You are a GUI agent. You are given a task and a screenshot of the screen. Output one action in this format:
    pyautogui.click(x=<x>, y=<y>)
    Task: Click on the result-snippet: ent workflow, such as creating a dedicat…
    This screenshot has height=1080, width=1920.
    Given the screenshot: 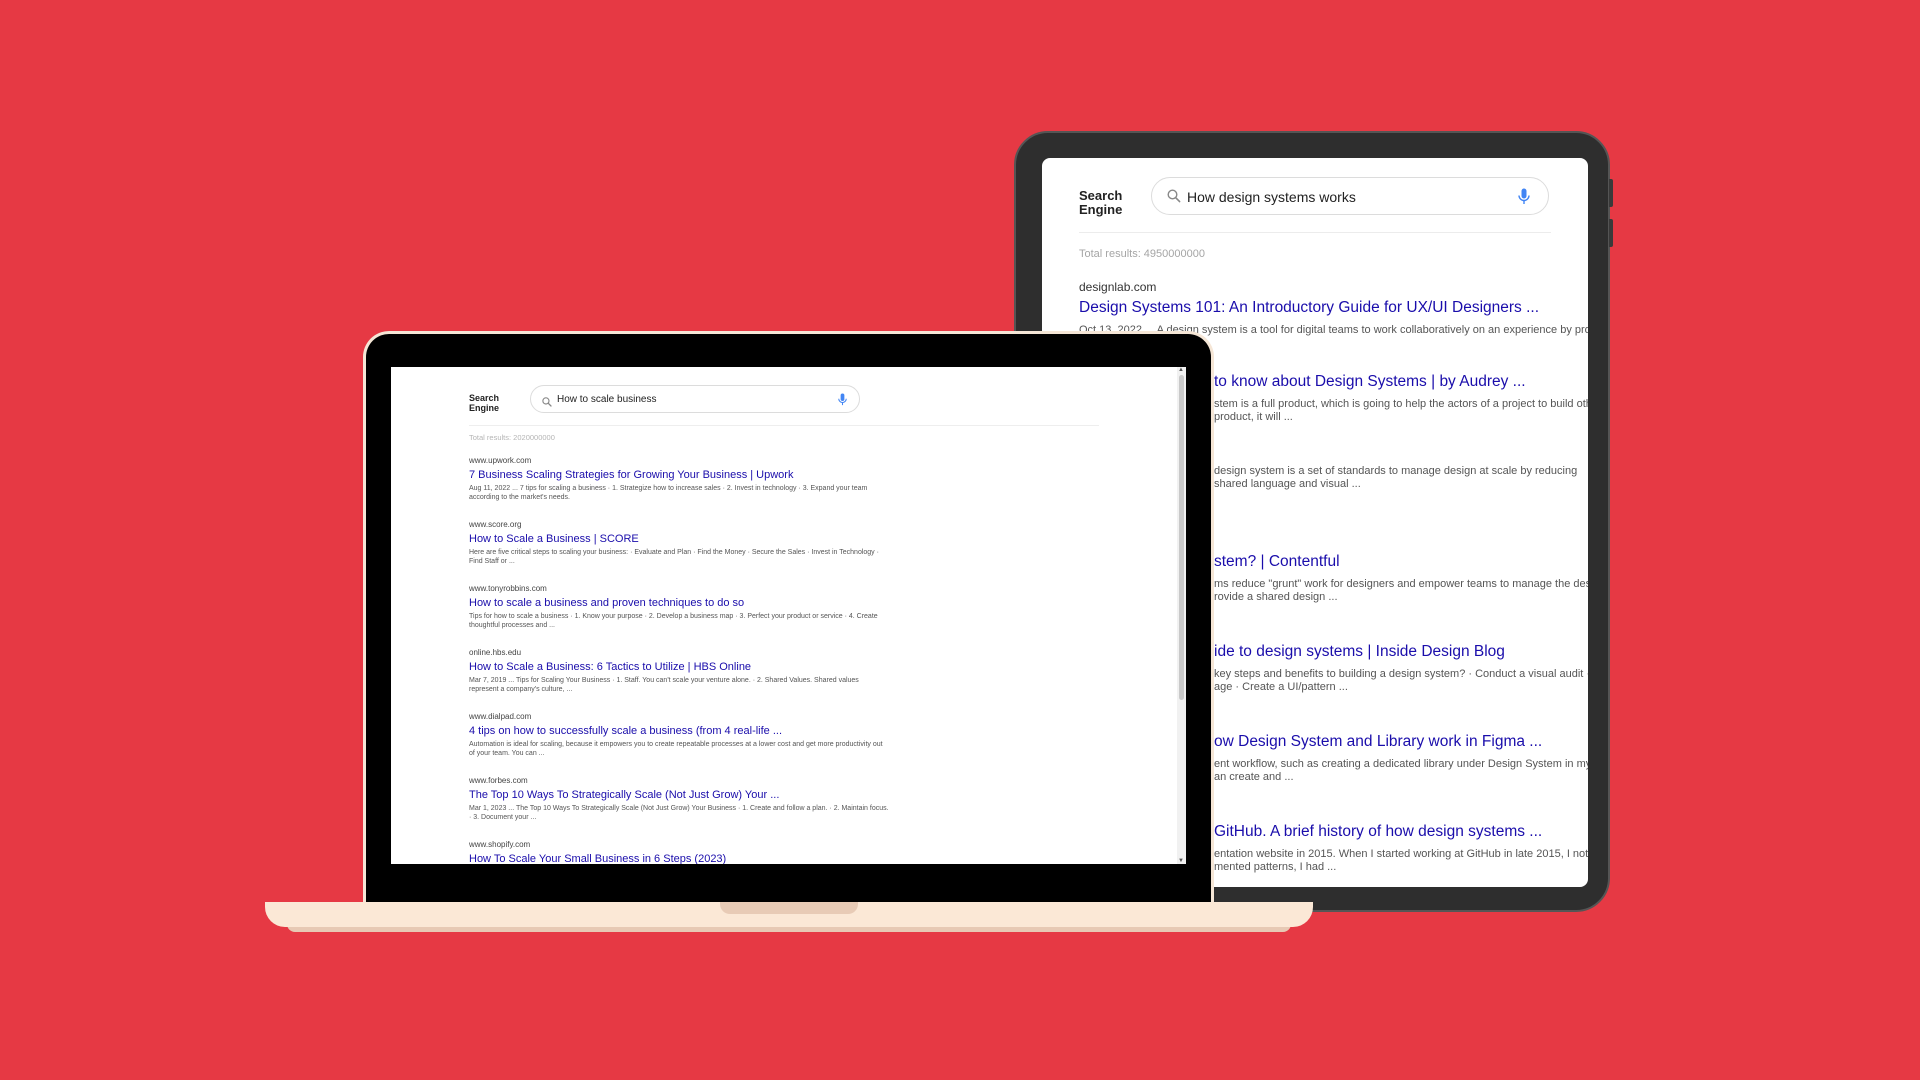 What is the action you would take?
    pyautogui.click(x=1401, y=770)
    